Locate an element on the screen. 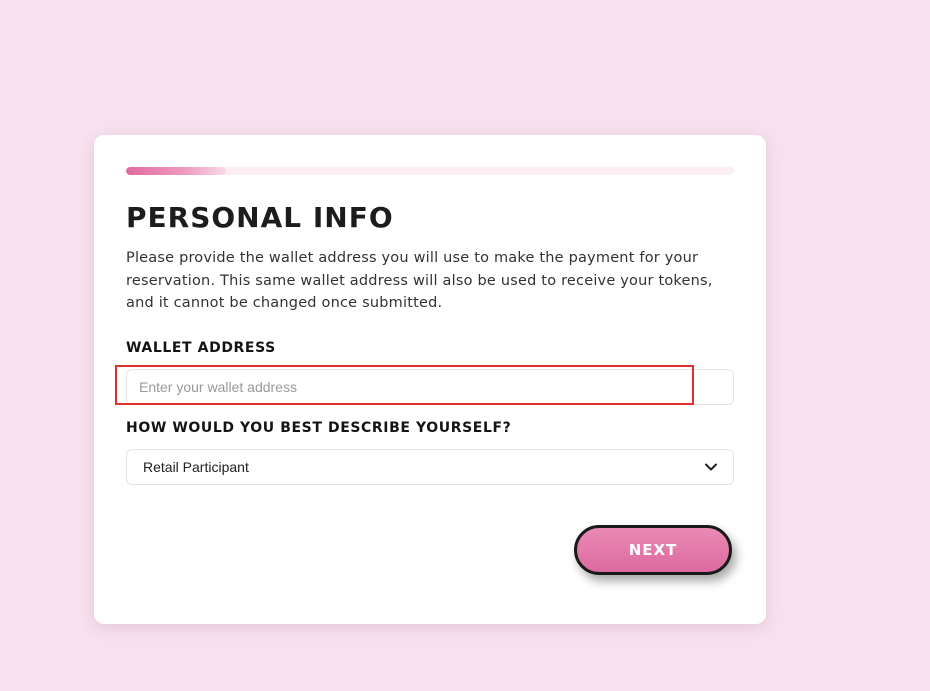  progress-bar is located at coordinates (430, 171).